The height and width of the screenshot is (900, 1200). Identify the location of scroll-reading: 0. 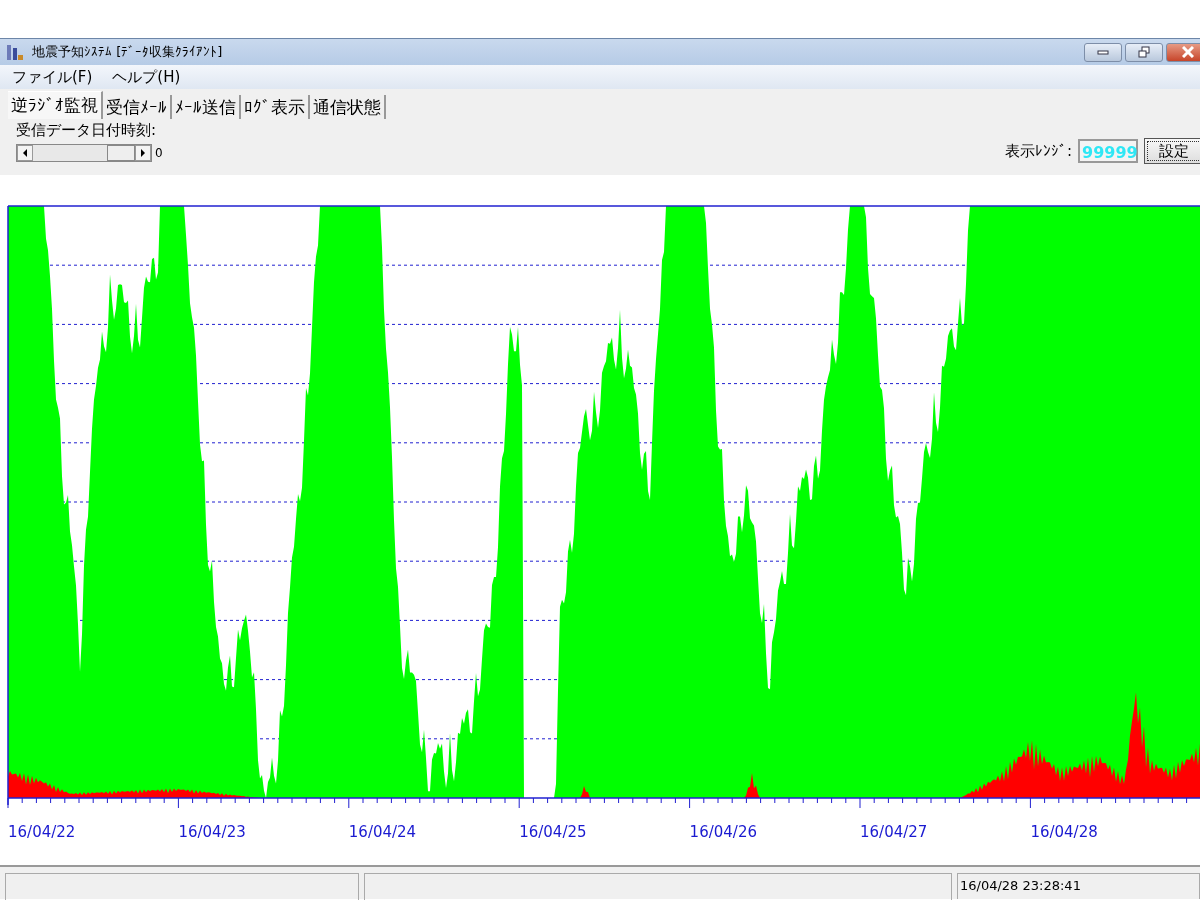
(159, 153).